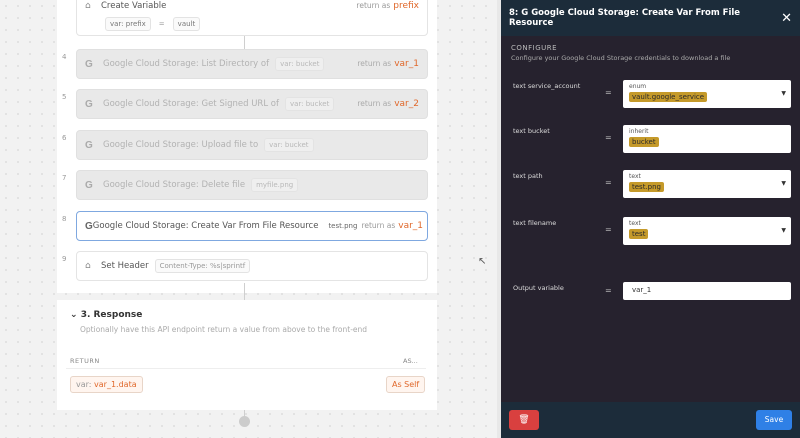 Image resolution: width=800 pixels, height=438 pixels. What do you see at coordinates (252, 266) in the screenshot?
I see `step-set-header: ⌂ Set Header Content-Type: %s|sprintf` at bounding box center [252, 266].